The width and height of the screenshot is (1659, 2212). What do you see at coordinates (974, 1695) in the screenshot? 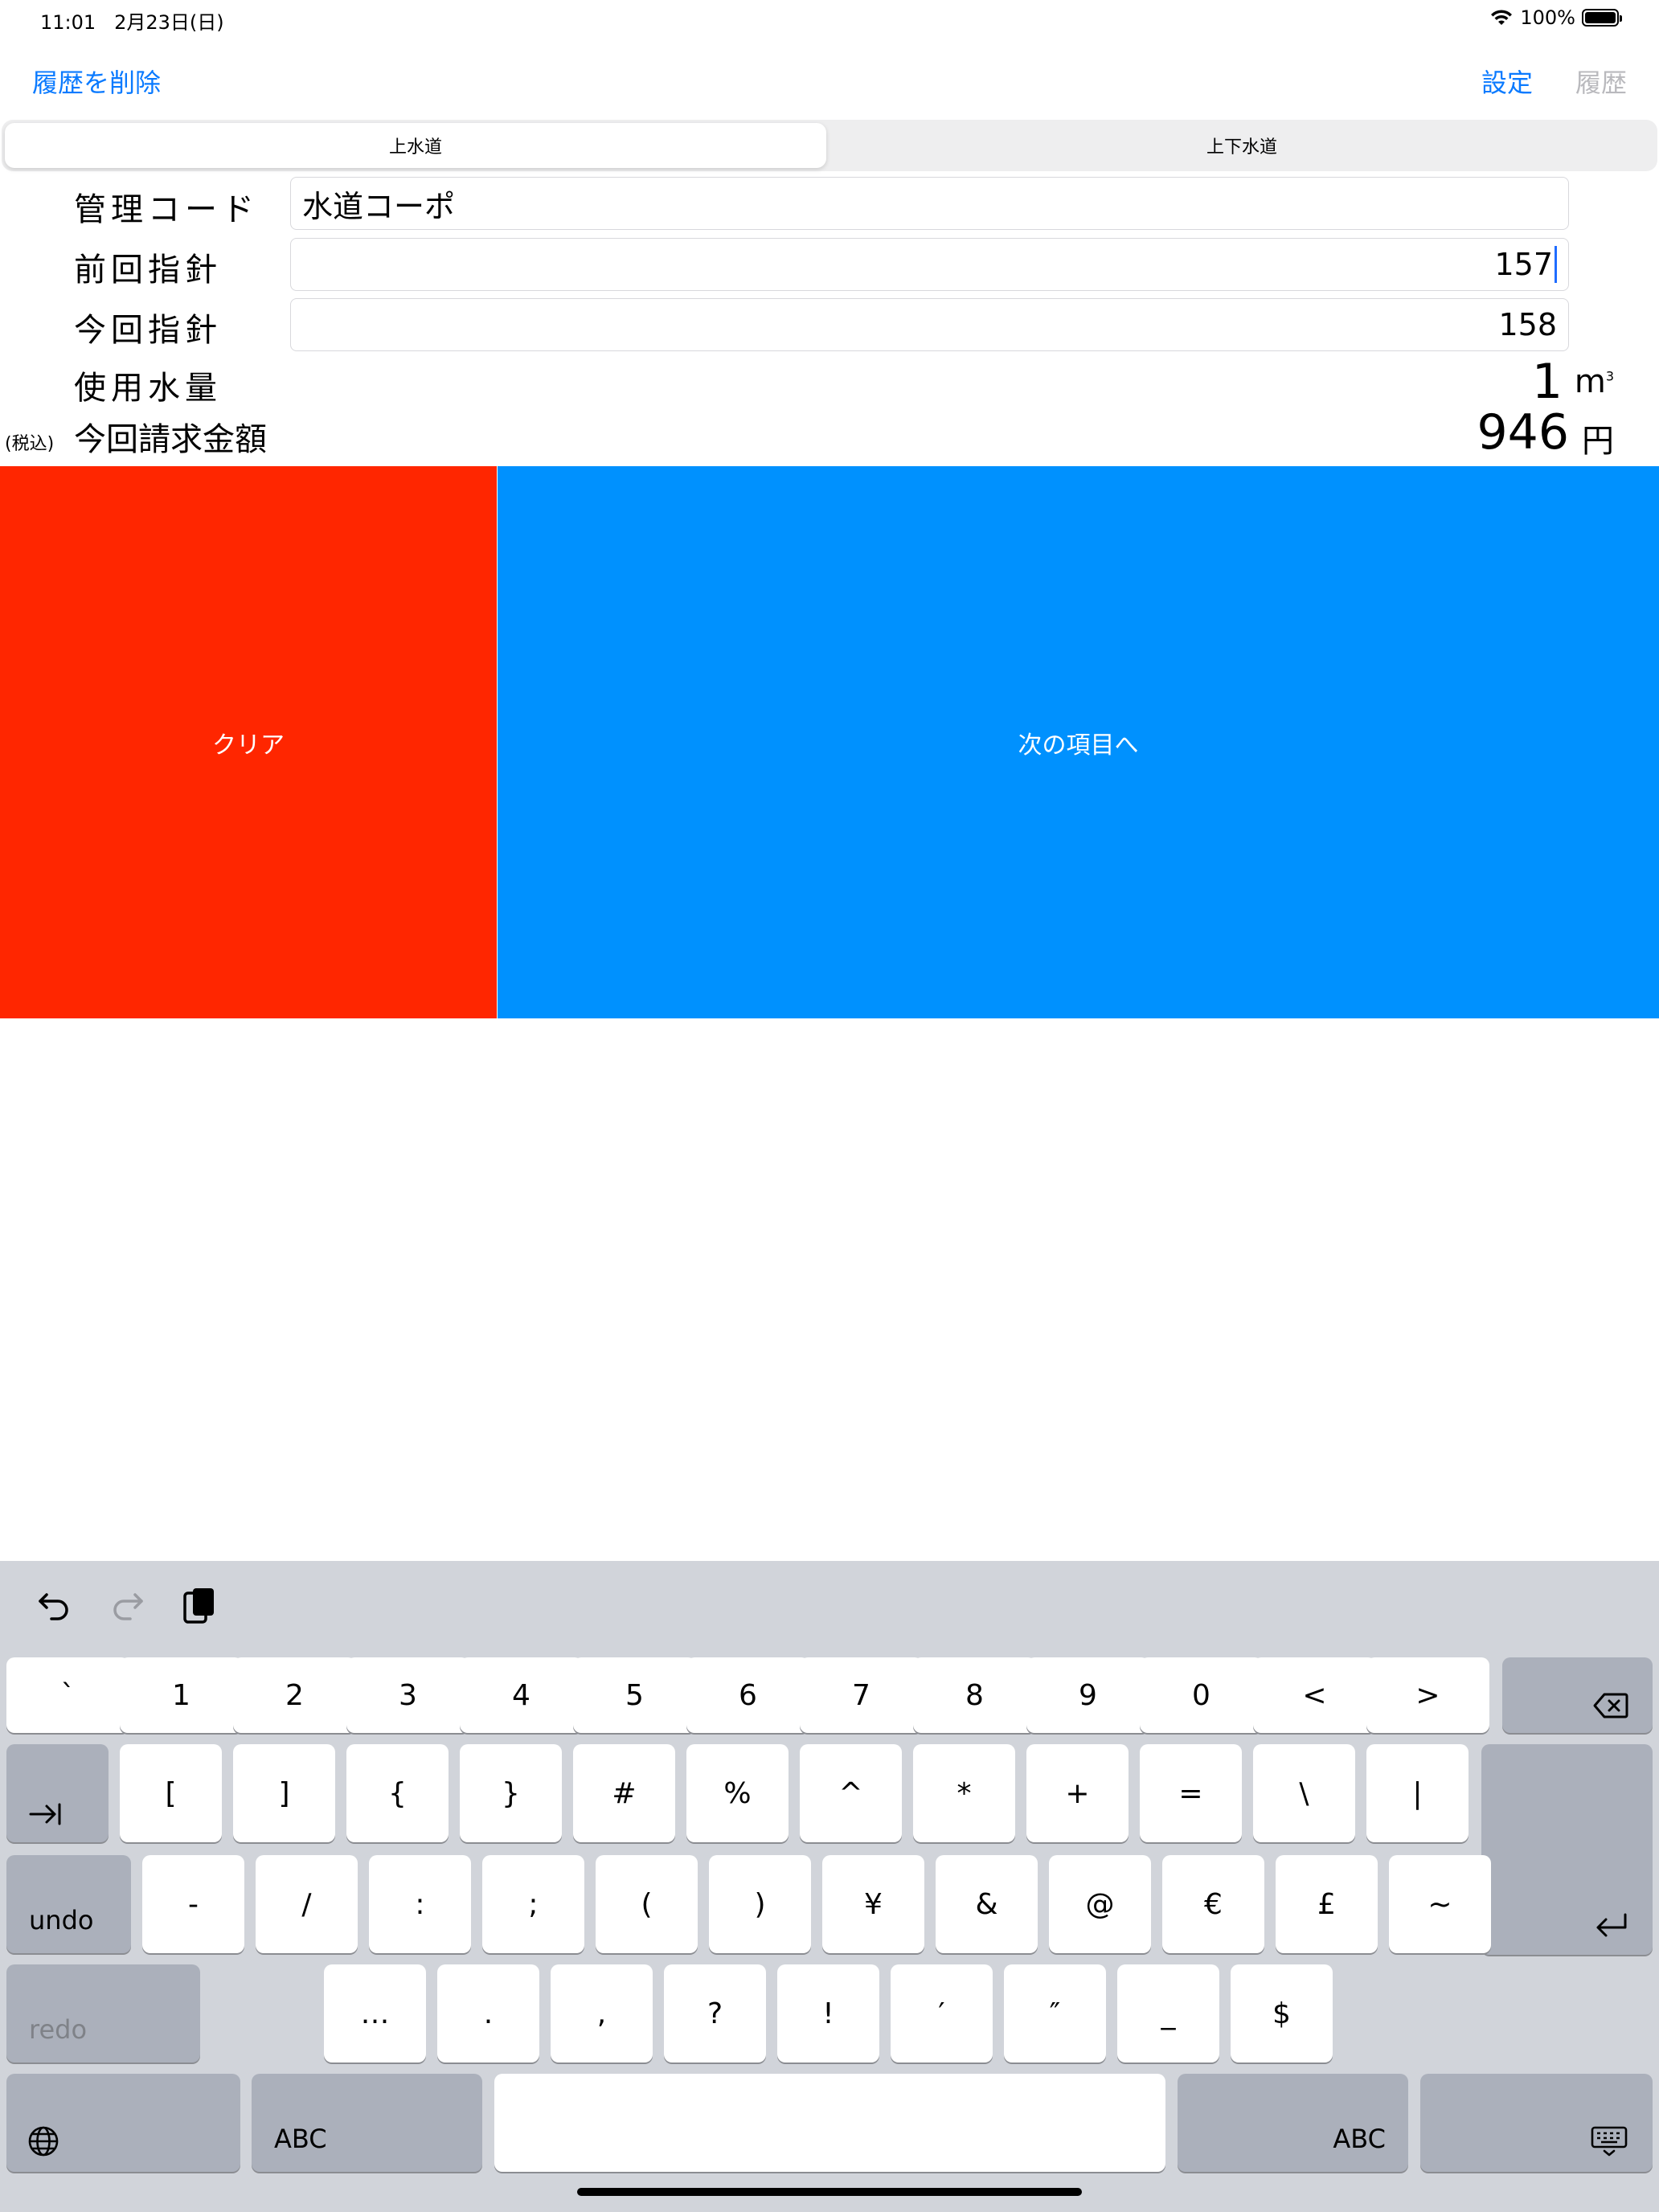
I see `key-row1-8: 8` at bounding box center [974, 1695].